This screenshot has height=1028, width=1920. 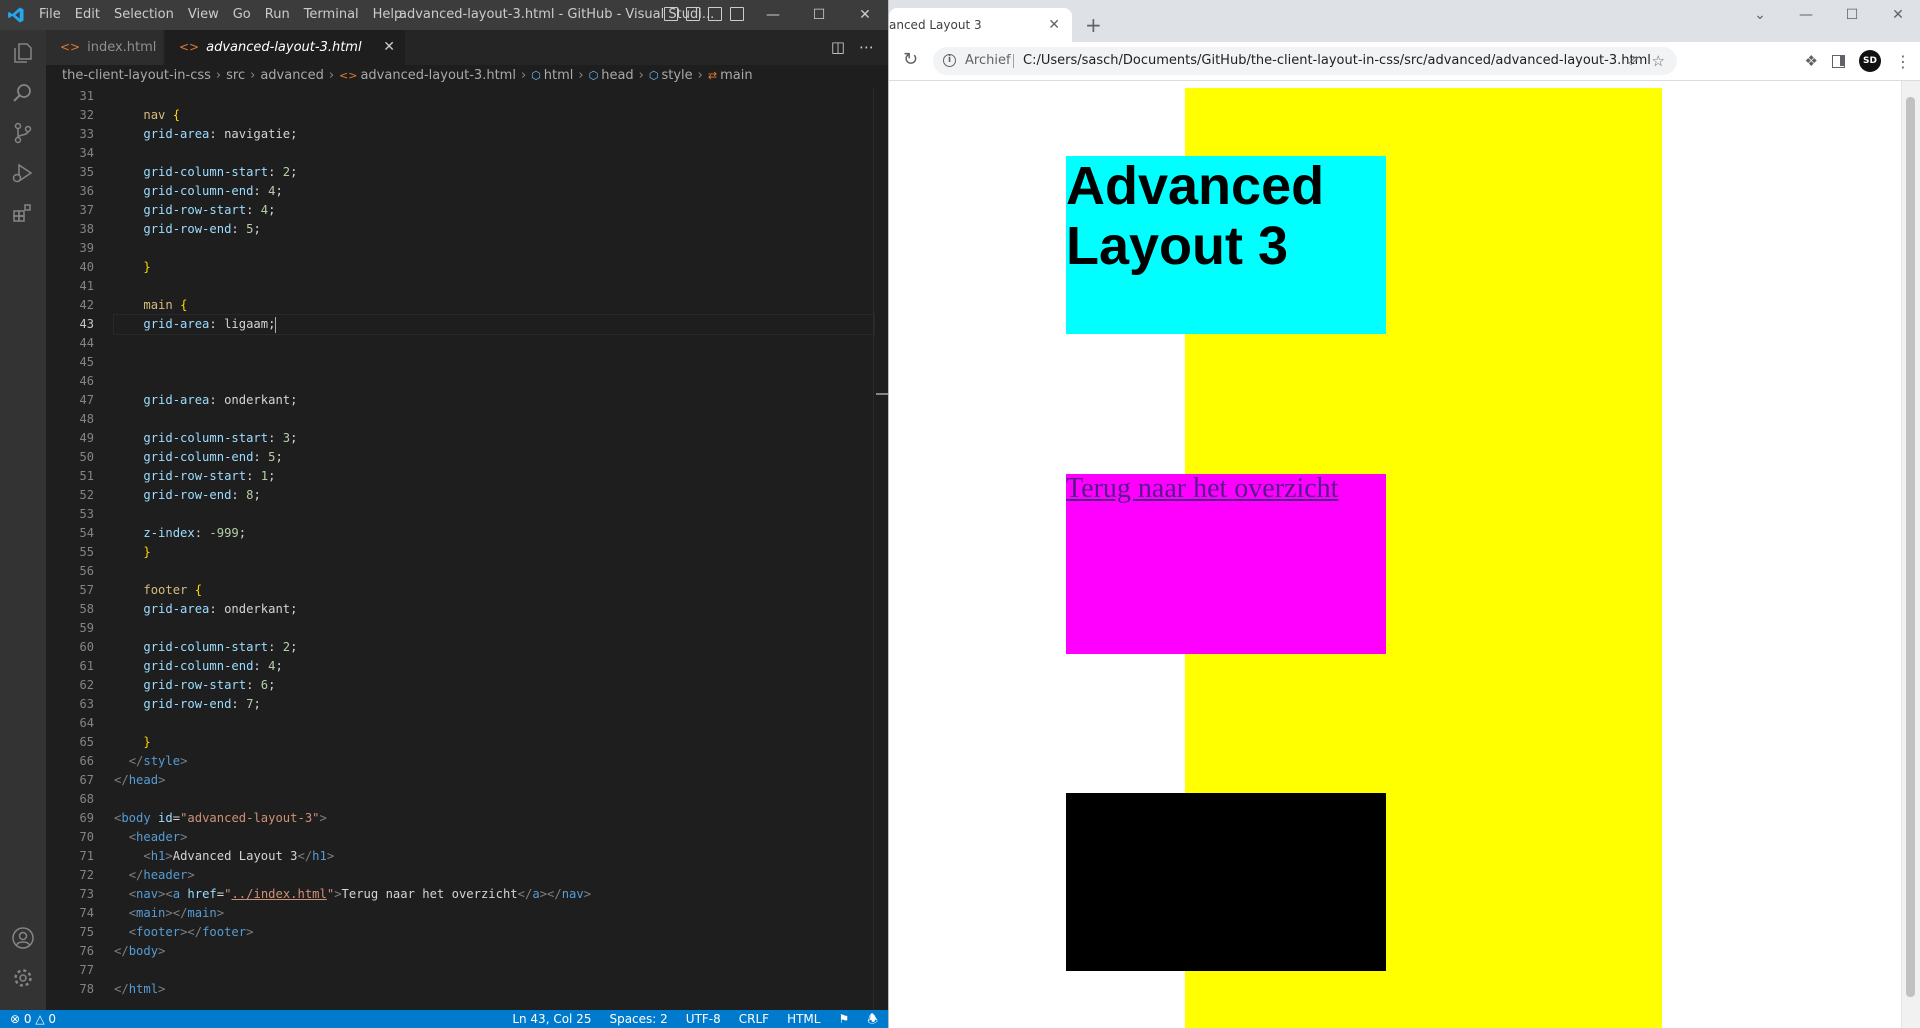 I want to click on info-icon: i, so click(x=949, y=60).